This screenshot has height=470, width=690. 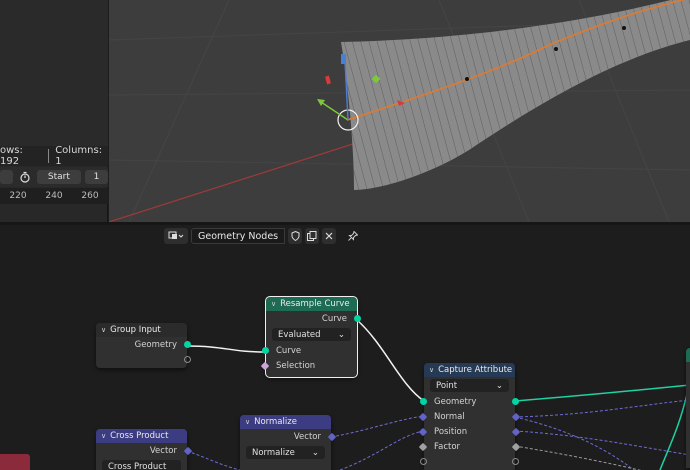 What do you see at coordinates (11, 156) in the screenshot?
I see `rows-count: ows: 192` at bounding box center [11, 156].